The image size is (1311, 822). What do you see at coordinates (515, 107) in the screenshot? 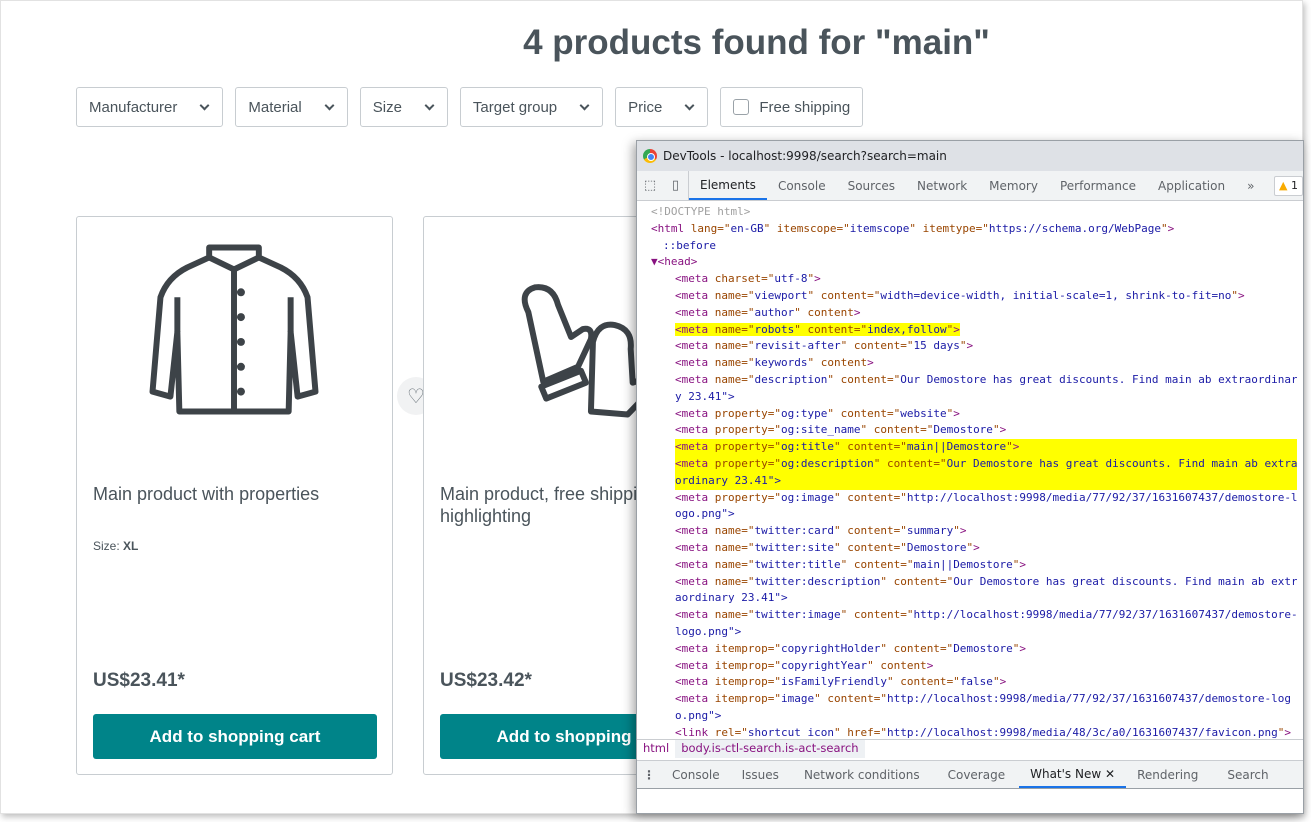
I see `filter-label: Target group` at bounding box center [515, 107].